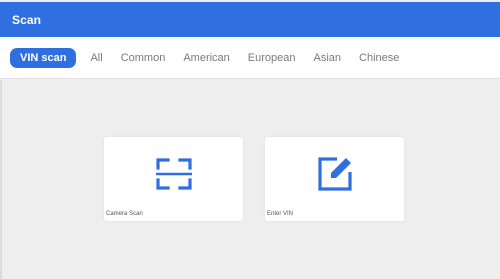 The height and width of the screenshot is (279, 500). What do you see at coordinates (334, 174) in the screenshot?
I see `edit-icon` at bounding box center [334, 174].